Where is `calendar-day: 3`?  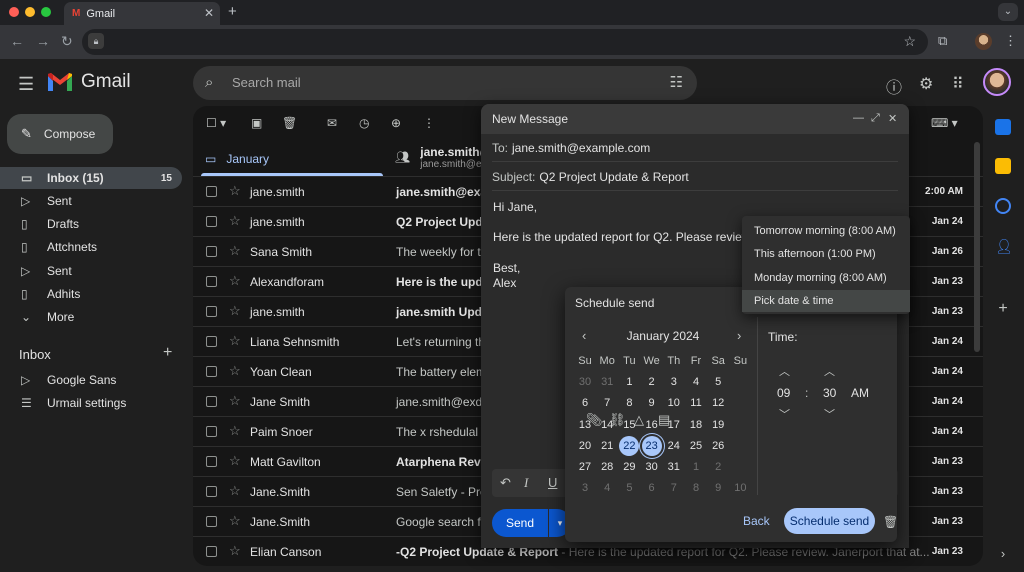 calendar-day: 3 is located at coordinates (674, 382).